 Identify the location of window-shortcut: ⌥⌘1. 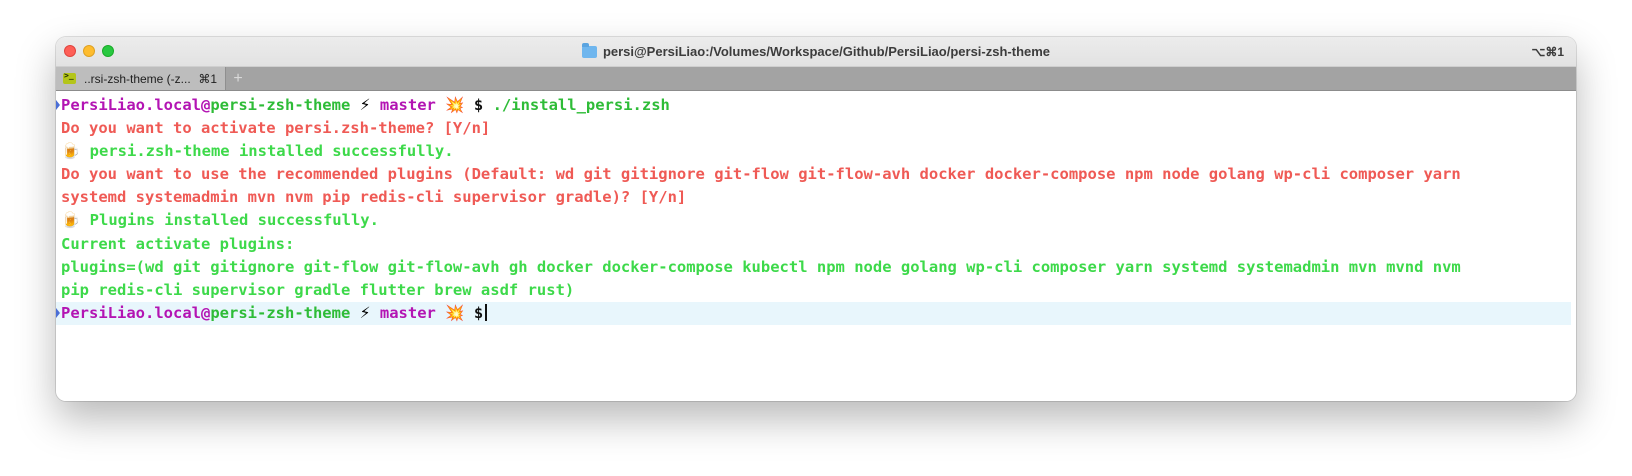
(1547, 51).